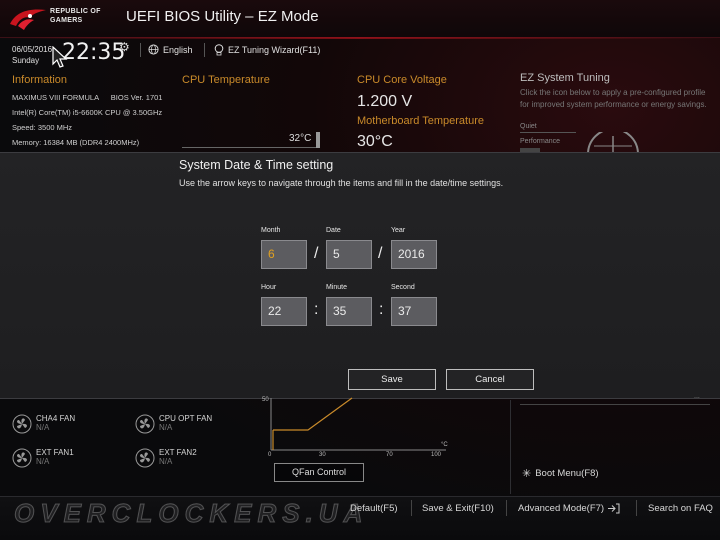 This screenshot has width=720, height=540. I want to click on chart-x-tick: 70, so click(389, 455).